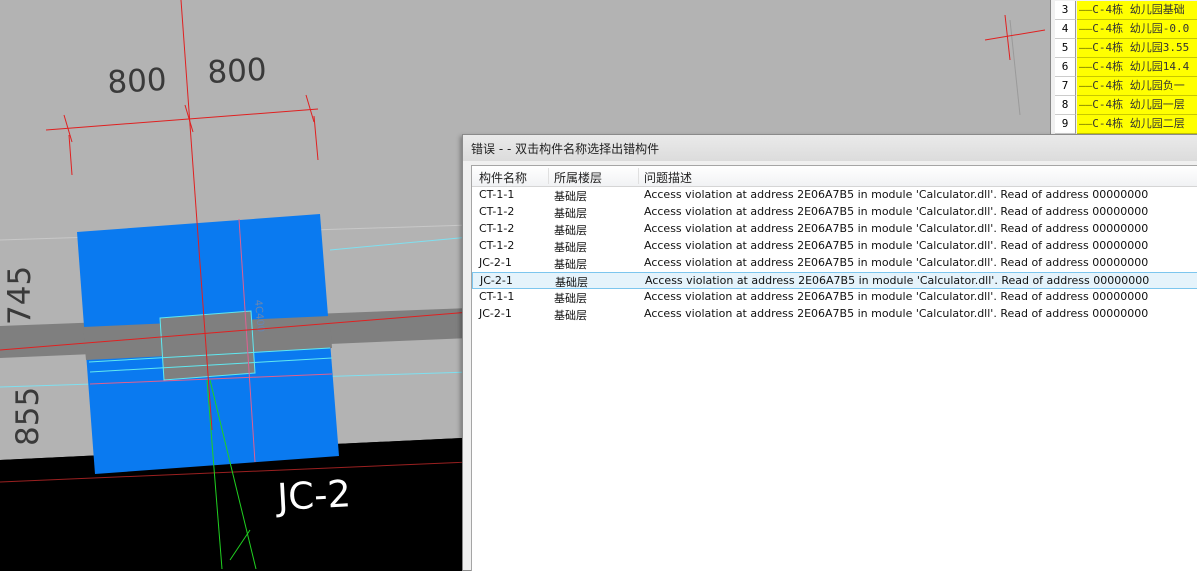 This screenshot has height=571, width=1197. I want to click on floor-list-row-name: ——C-4栋 幼儿园-0.0, so click(1137, 29).